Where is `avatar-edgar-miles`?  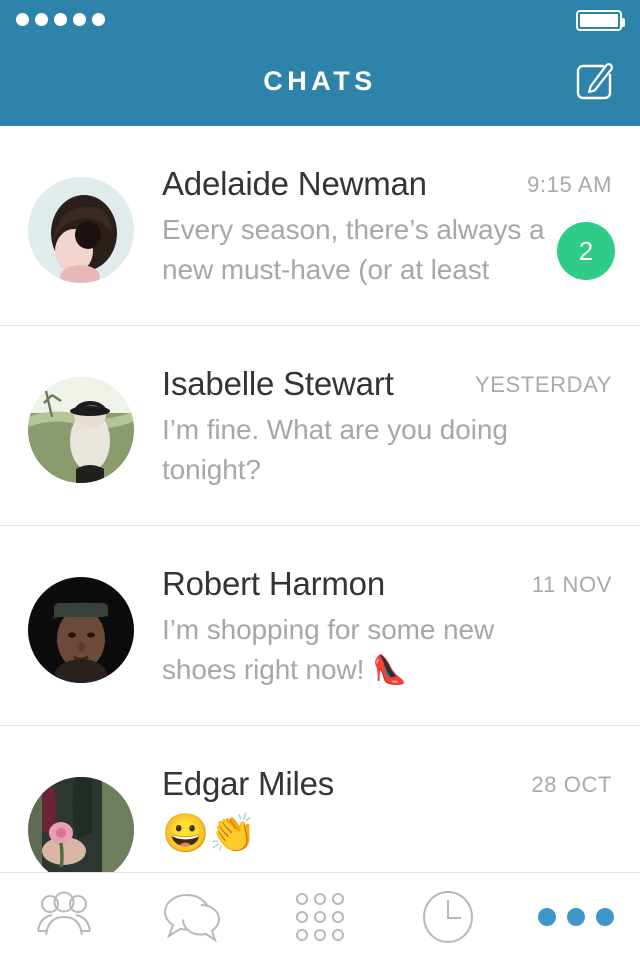 avatar-edgar-miles is located at coordinates (81, 830).